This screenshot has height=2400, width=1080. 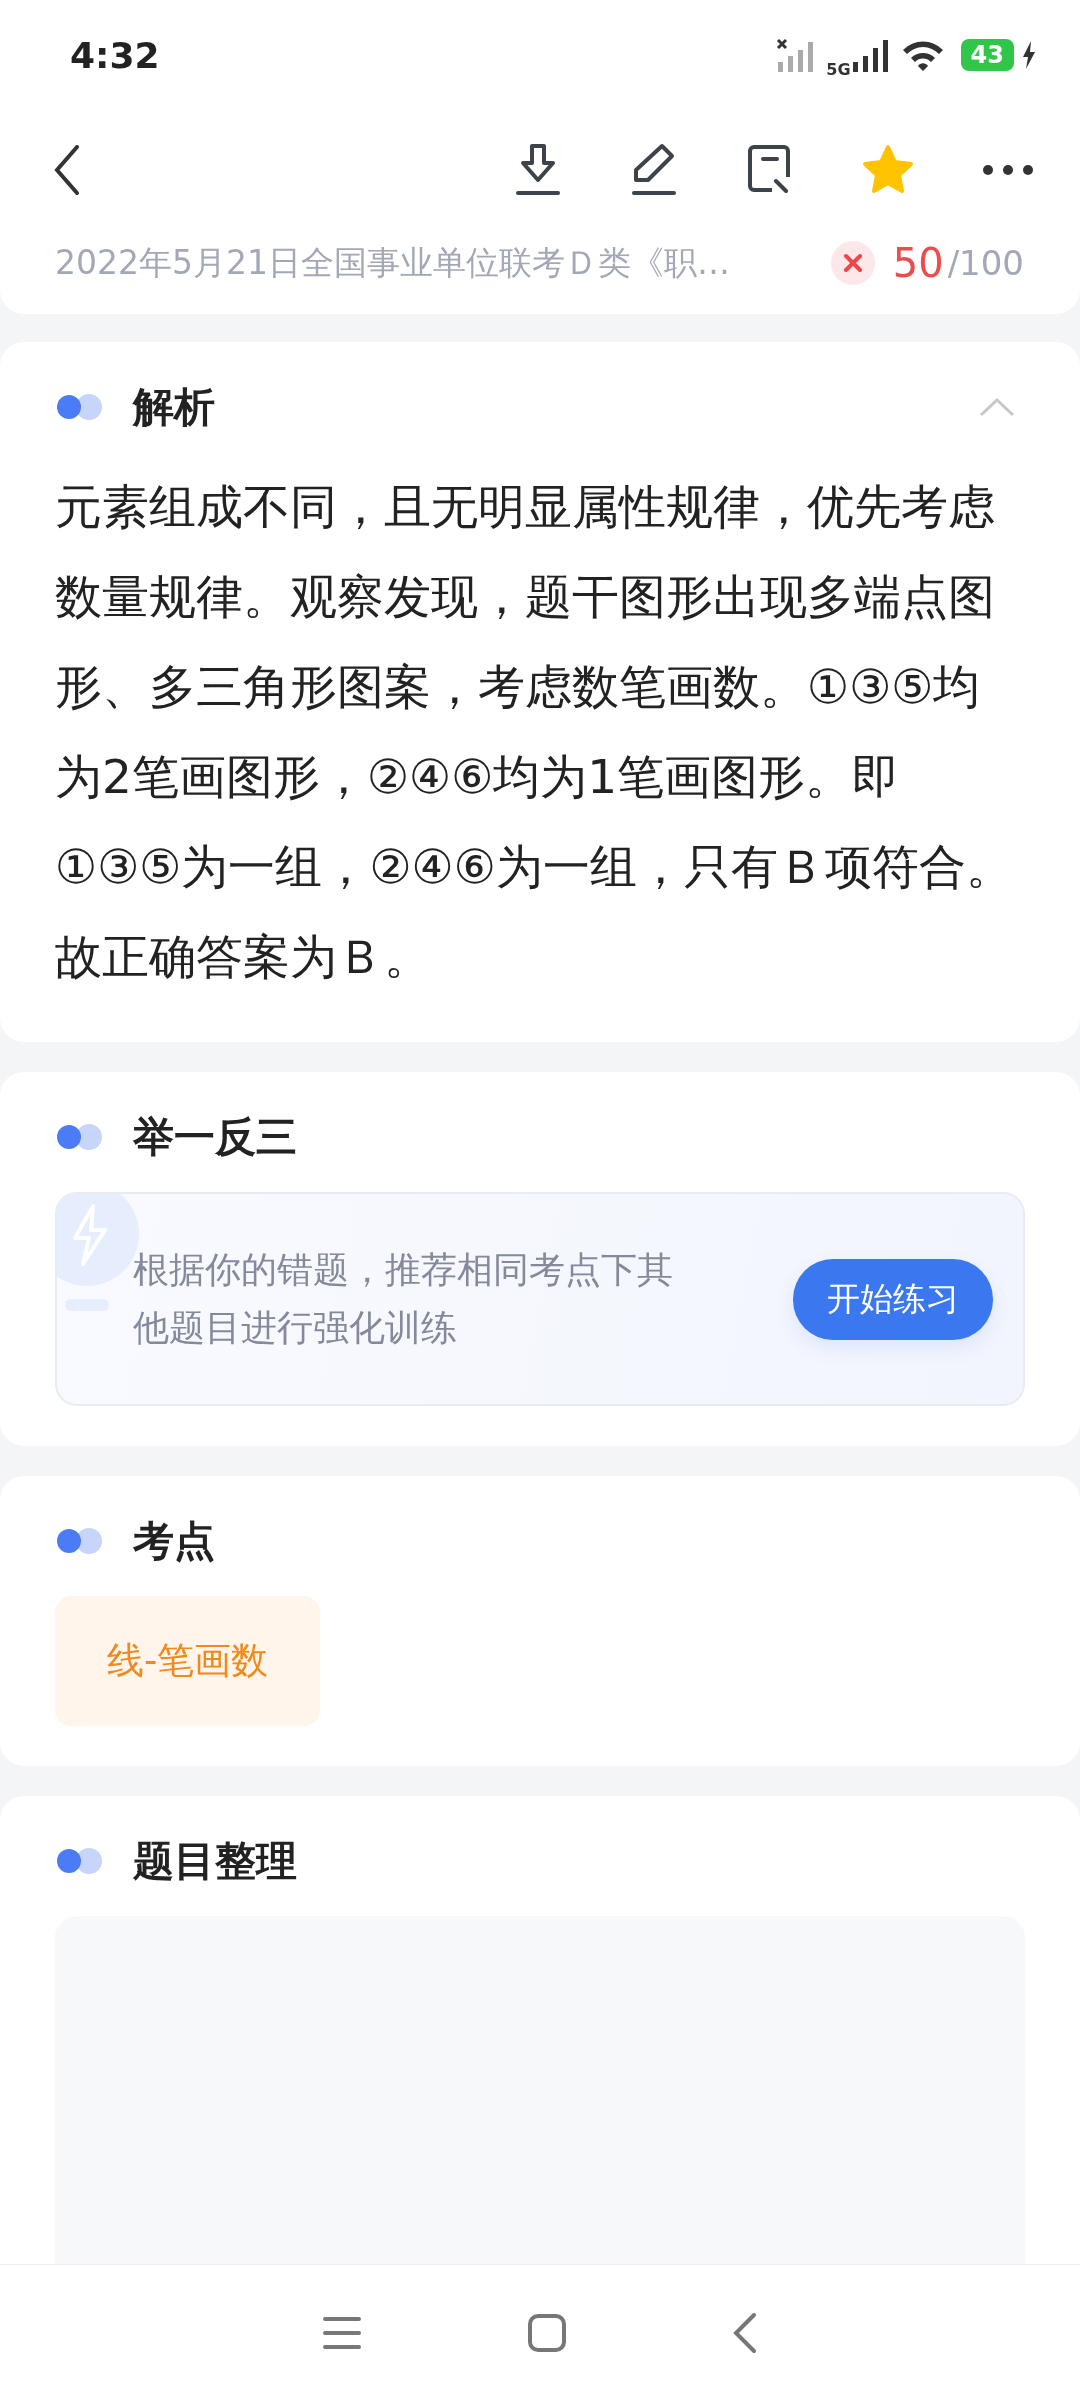 What do you see at coordinates (893, 1299) in the screenshot?
I see `start-practice-button: 开始练习` at bounding box center [893, 1299].